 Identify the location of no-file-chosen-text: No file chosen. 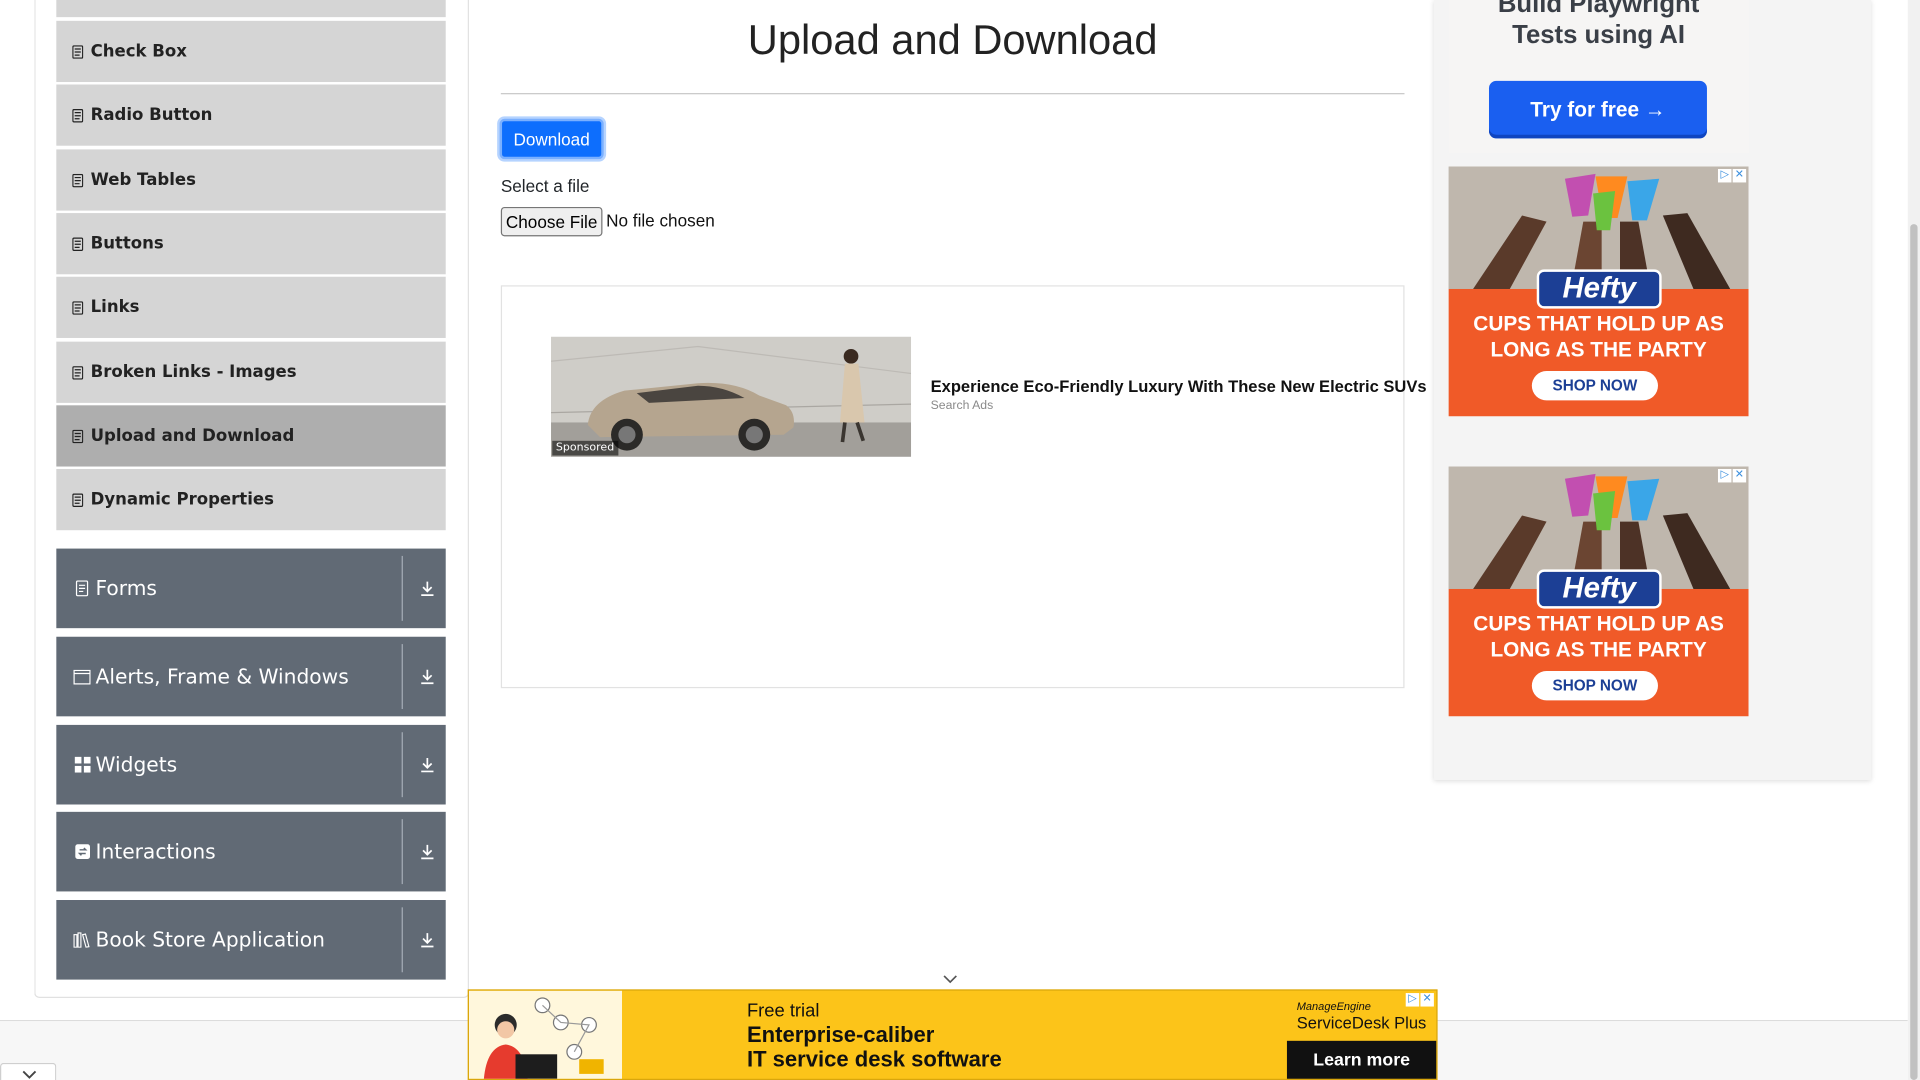
(660, 220).